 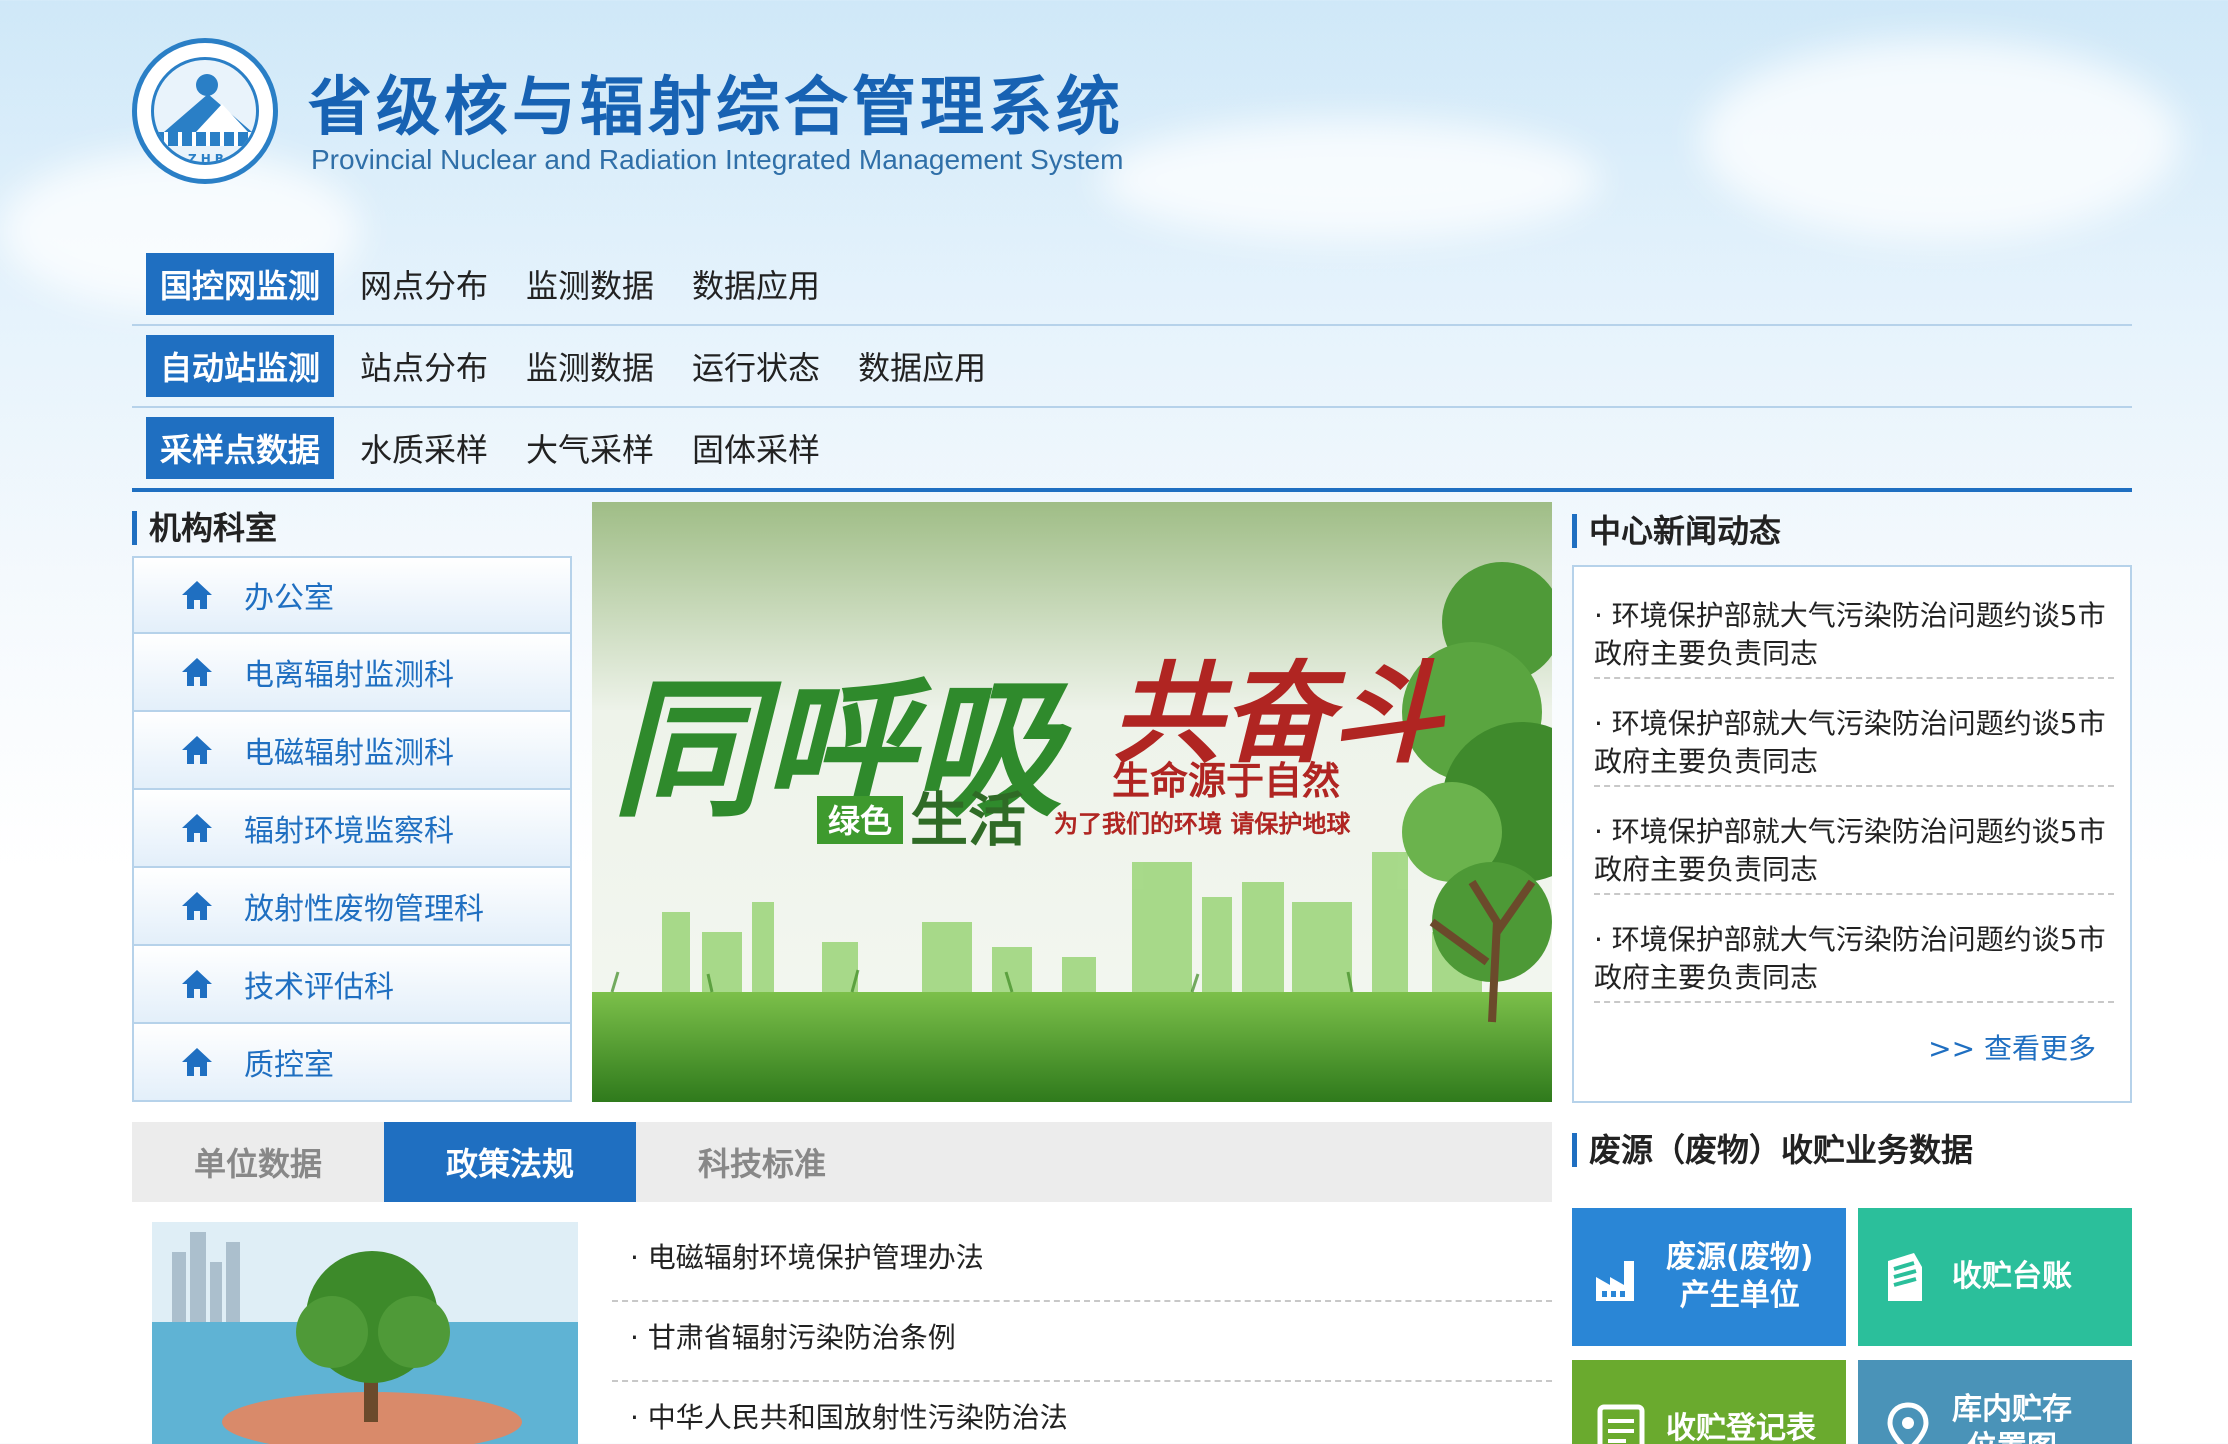 What do you see at coordinates (1615, 1281) in the screenshot?
I see `factory-icon` at bounding box center [1615, 1281].